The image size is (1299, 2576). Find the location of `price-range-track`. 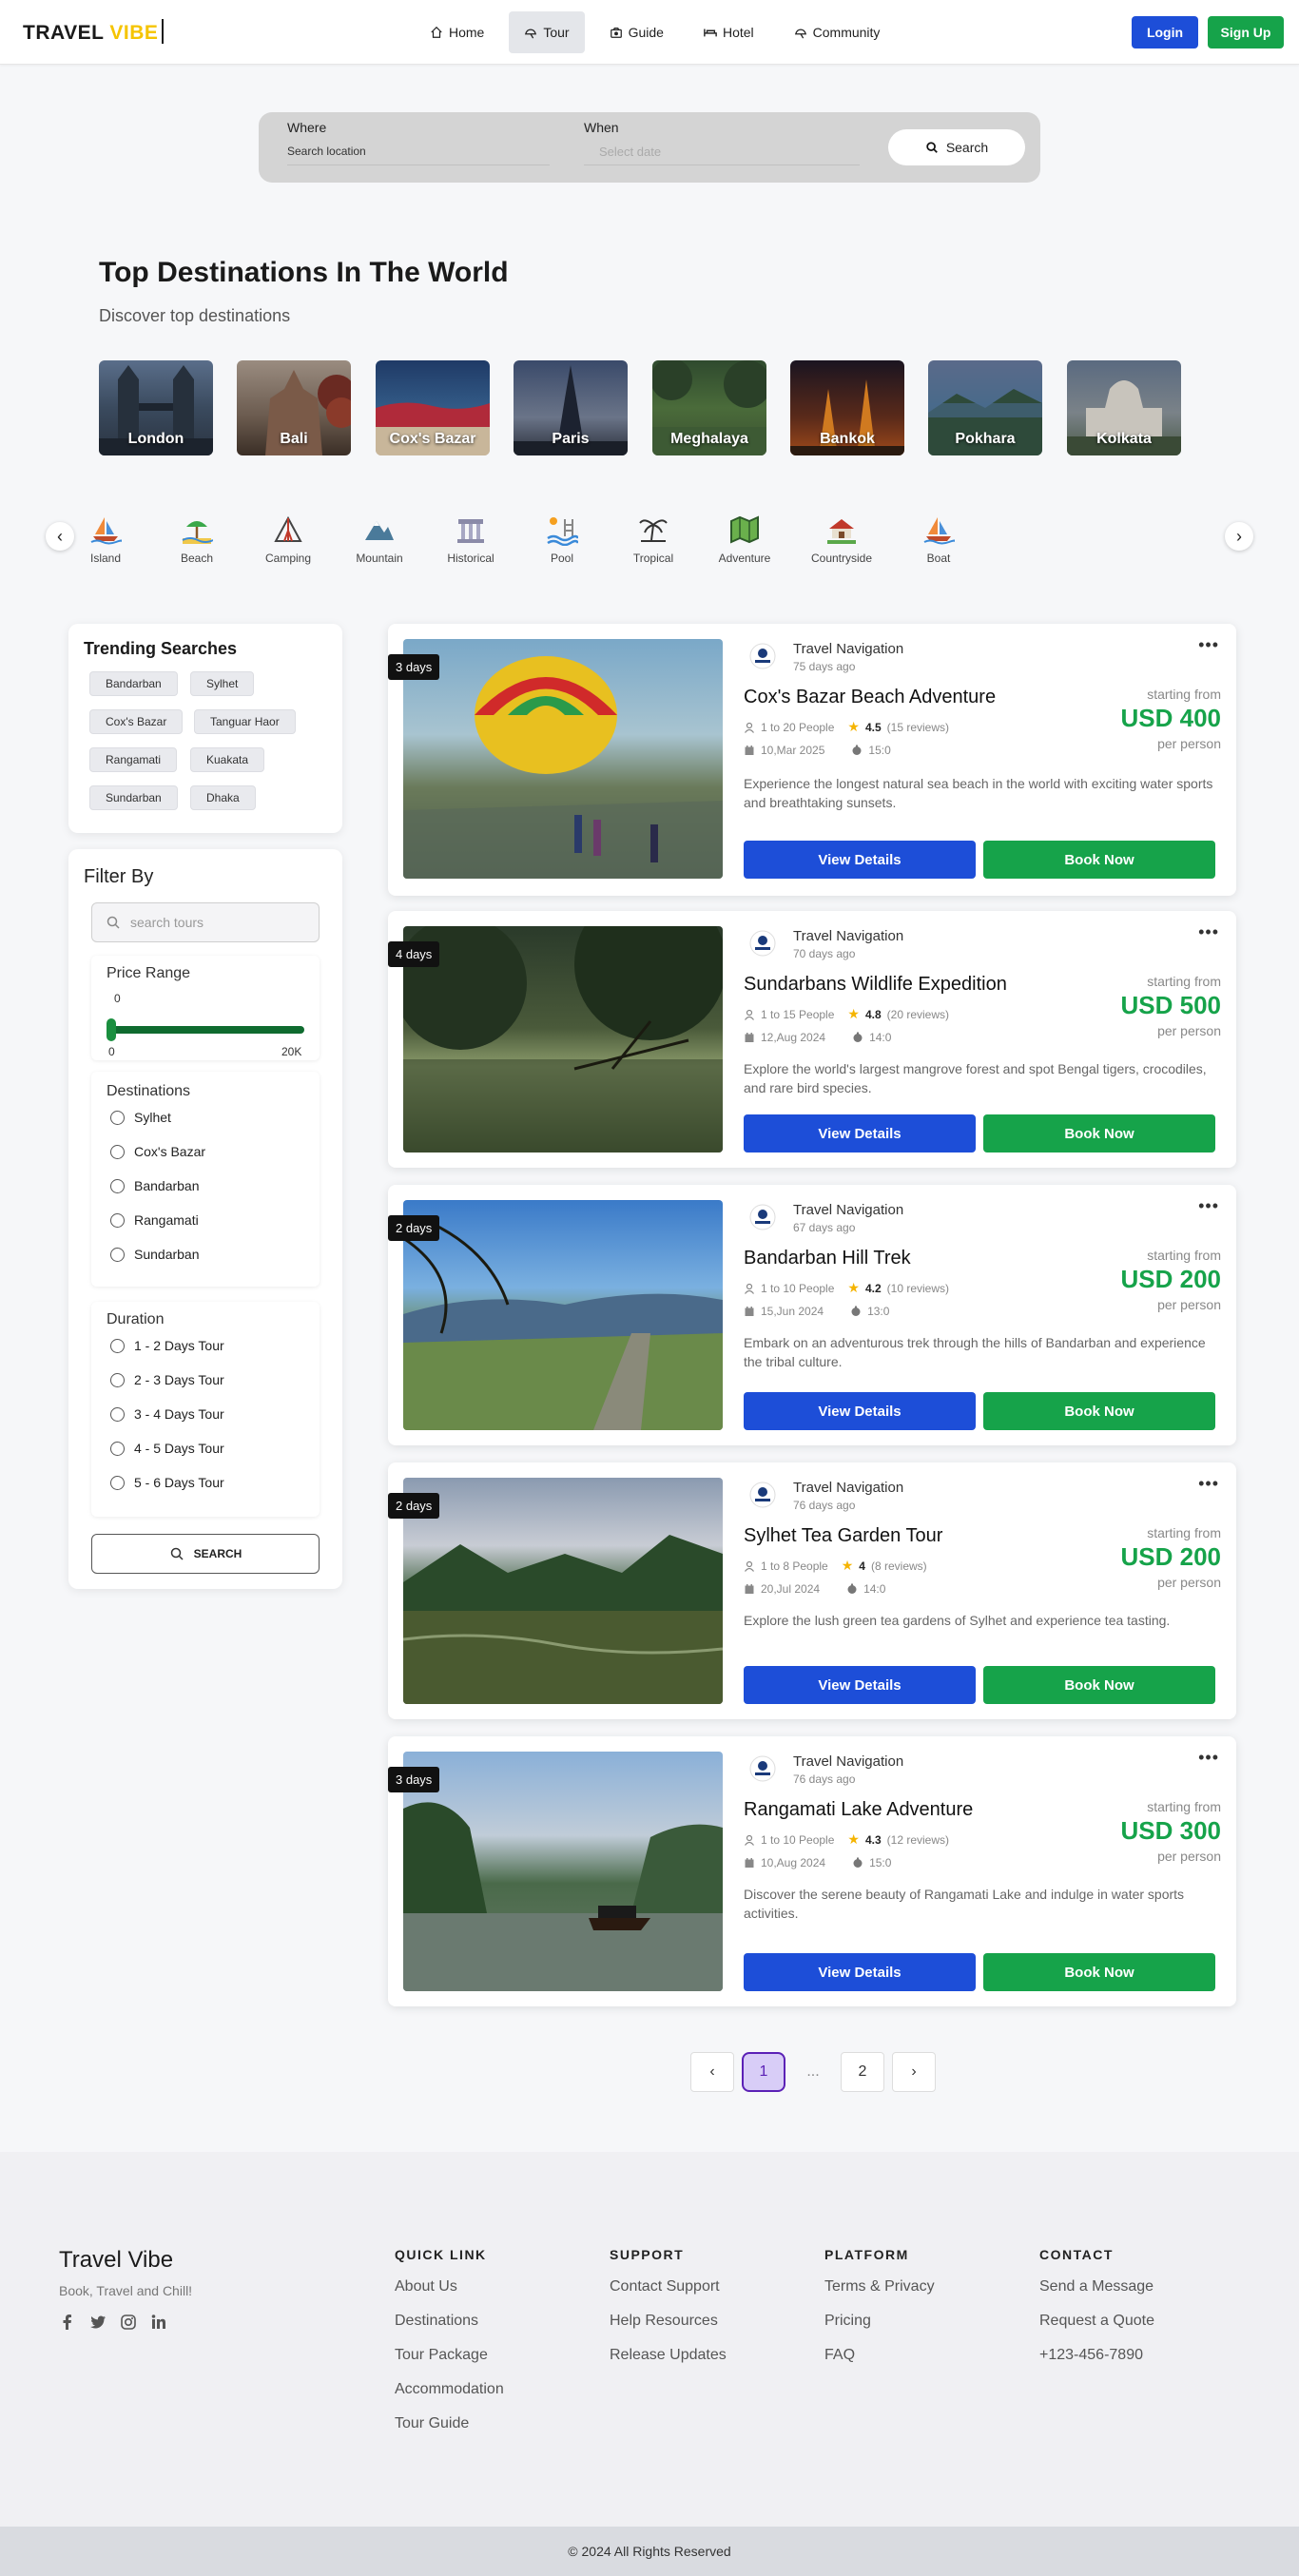

price-range-track is located at coordinates (206, 1030).